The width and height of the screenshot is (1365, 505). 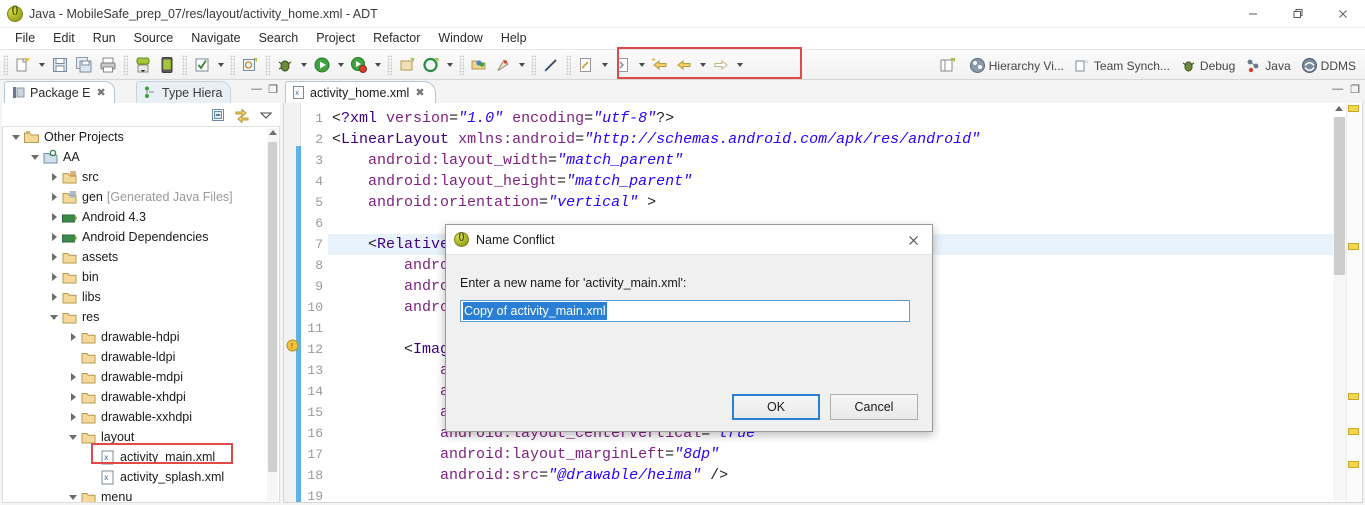 What do you see at coordinates (460, 38) in the screenshot?
I see `menu-window: Window` at bounding box center [460, 38].